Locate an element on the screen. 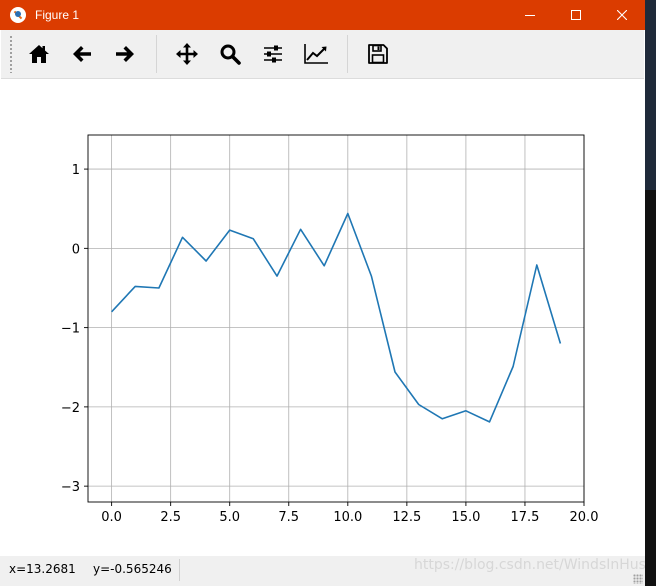 The width and height of the screenshot is (656, 586). forward-button is located at coordinates (125, 54).